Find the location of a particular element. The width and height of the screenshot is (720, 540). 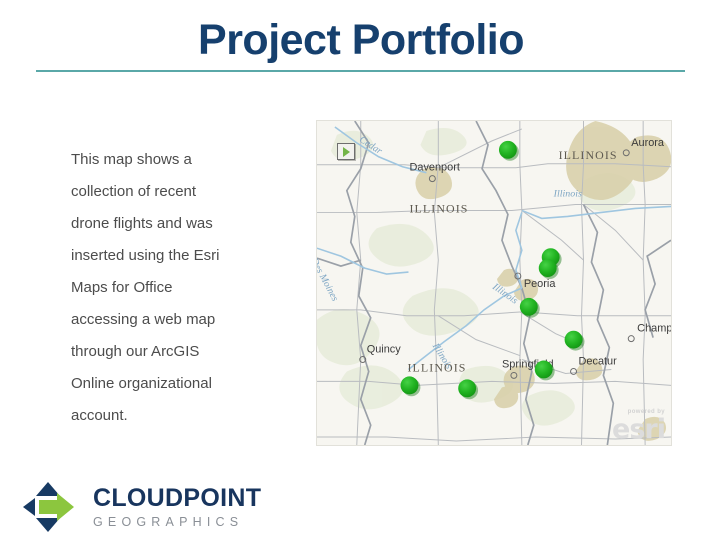

body-line: account. is located at coordinates (99, 415).